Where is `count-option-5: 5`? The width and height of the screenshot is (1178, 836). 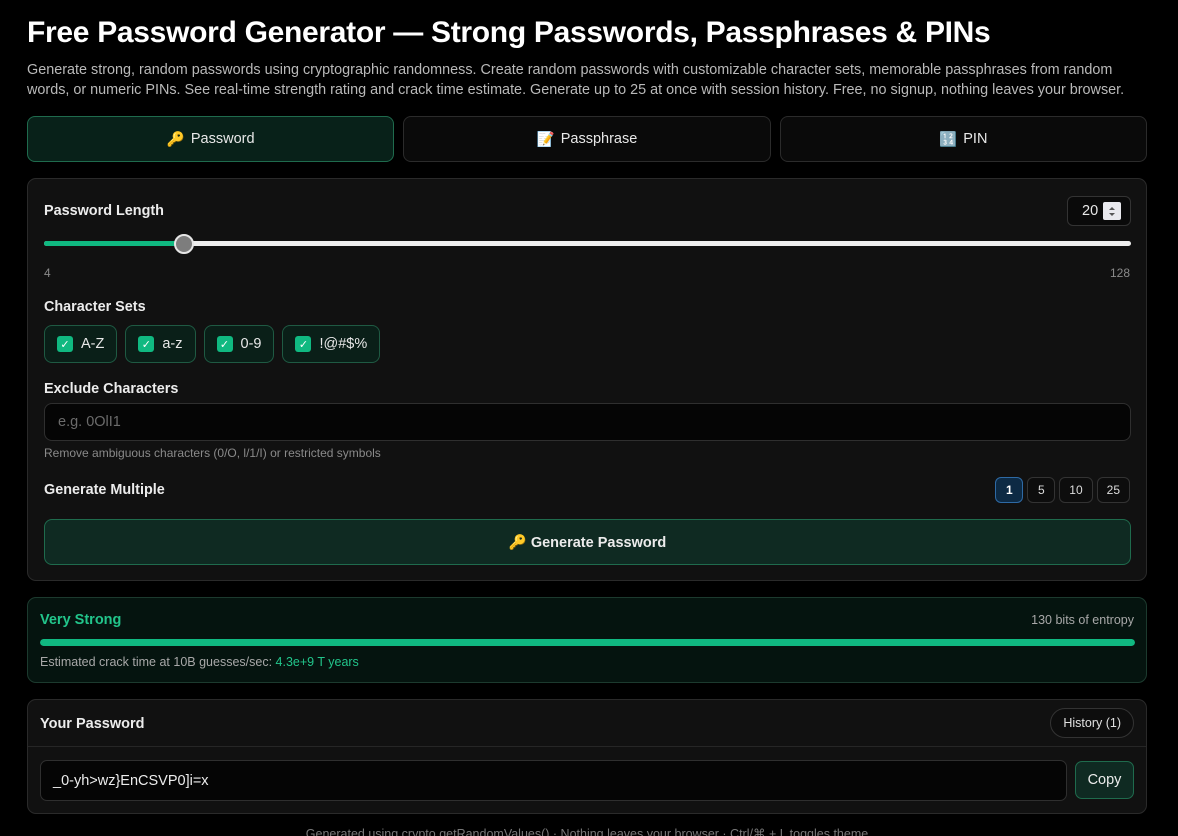 count-option-5: 5 is located at coordinates (1041, 490).